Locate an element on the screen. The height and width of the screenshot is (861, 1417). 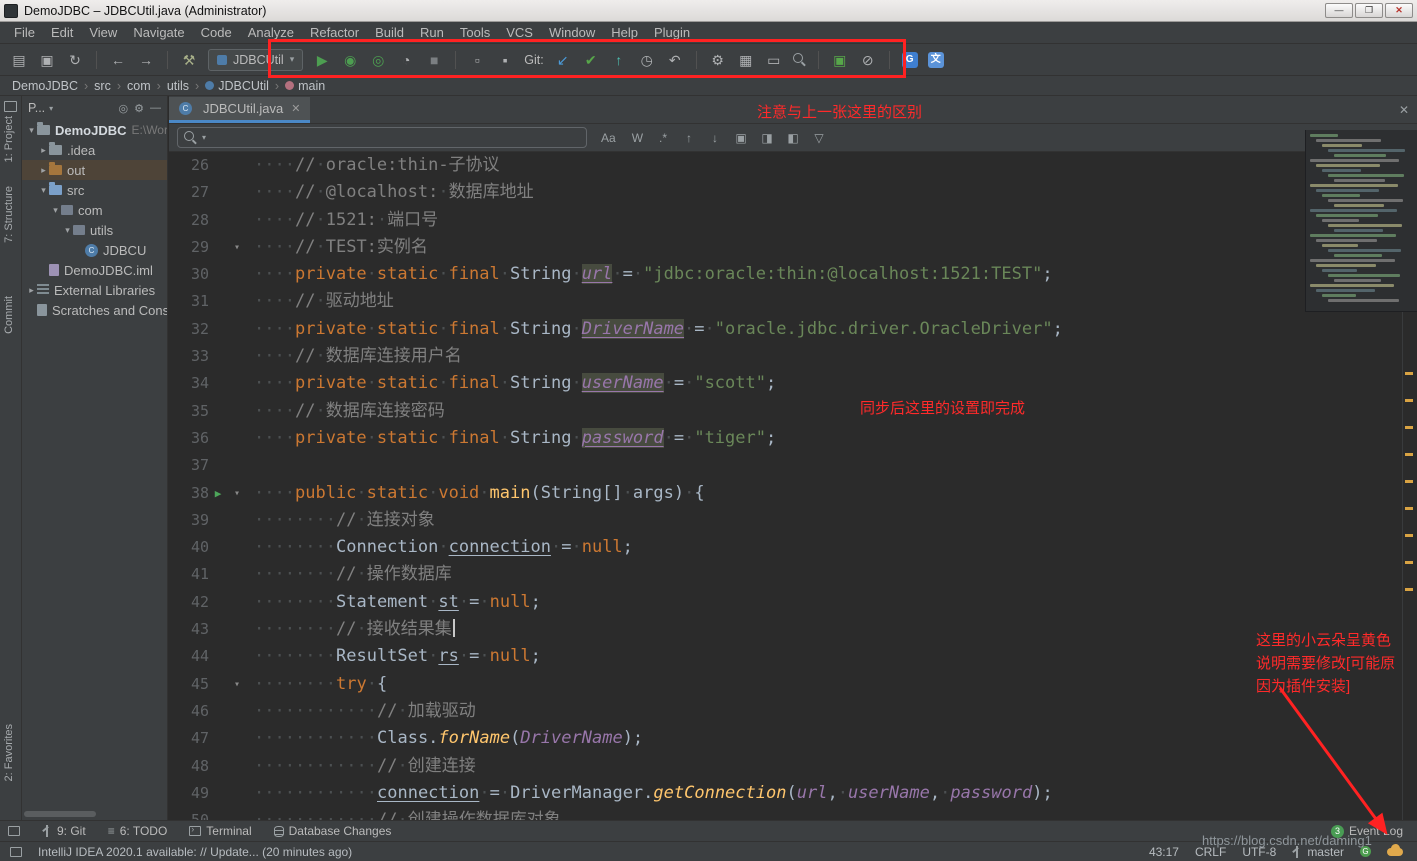
tree-item-src: ▾ src is located at coordinates (94, 190).